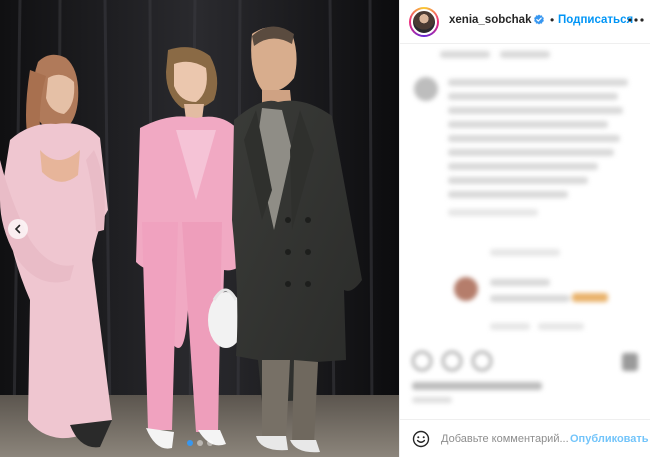  I want to click on emoji-icon, so click(421, 439).